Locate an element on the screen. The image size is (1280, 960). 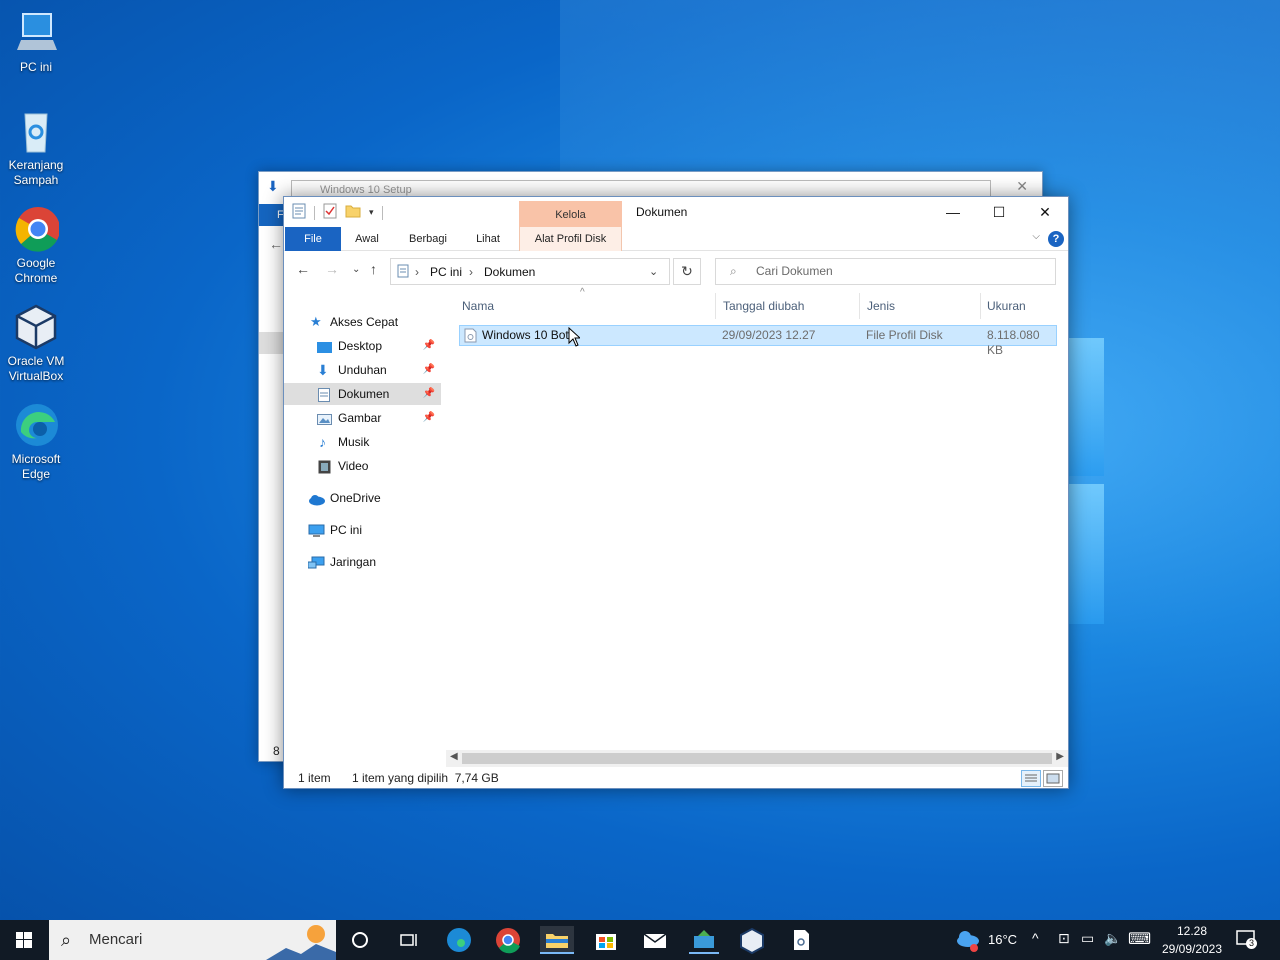
desktop-icon-edge: Microsoft Edge is located at coordinates (36, 442).